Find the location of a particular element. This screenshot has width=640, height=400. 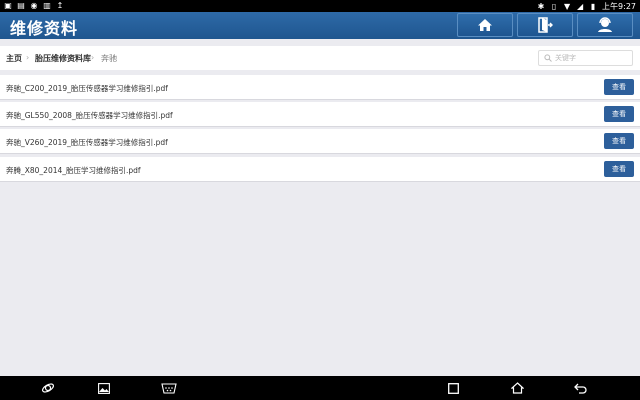

vci-button is located at coordinates (169, 388).